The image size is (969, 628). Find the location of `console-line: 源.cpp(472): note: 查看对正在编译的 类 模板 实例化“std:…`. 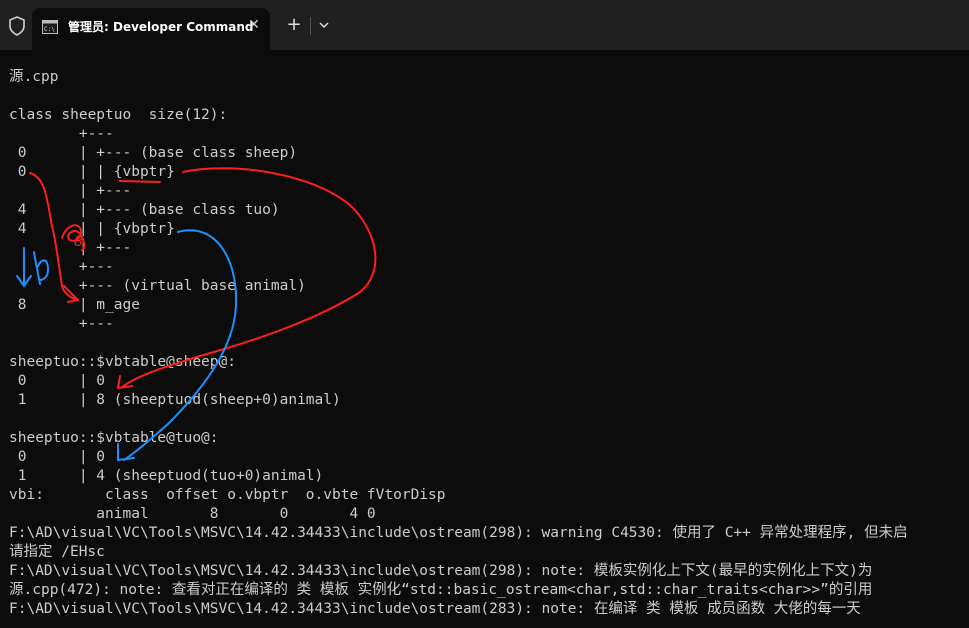

console-line: 源.cpp(472): note: 查看对正在编译的 类 模板 实例化“std:… is located at coordinates (441, 590).